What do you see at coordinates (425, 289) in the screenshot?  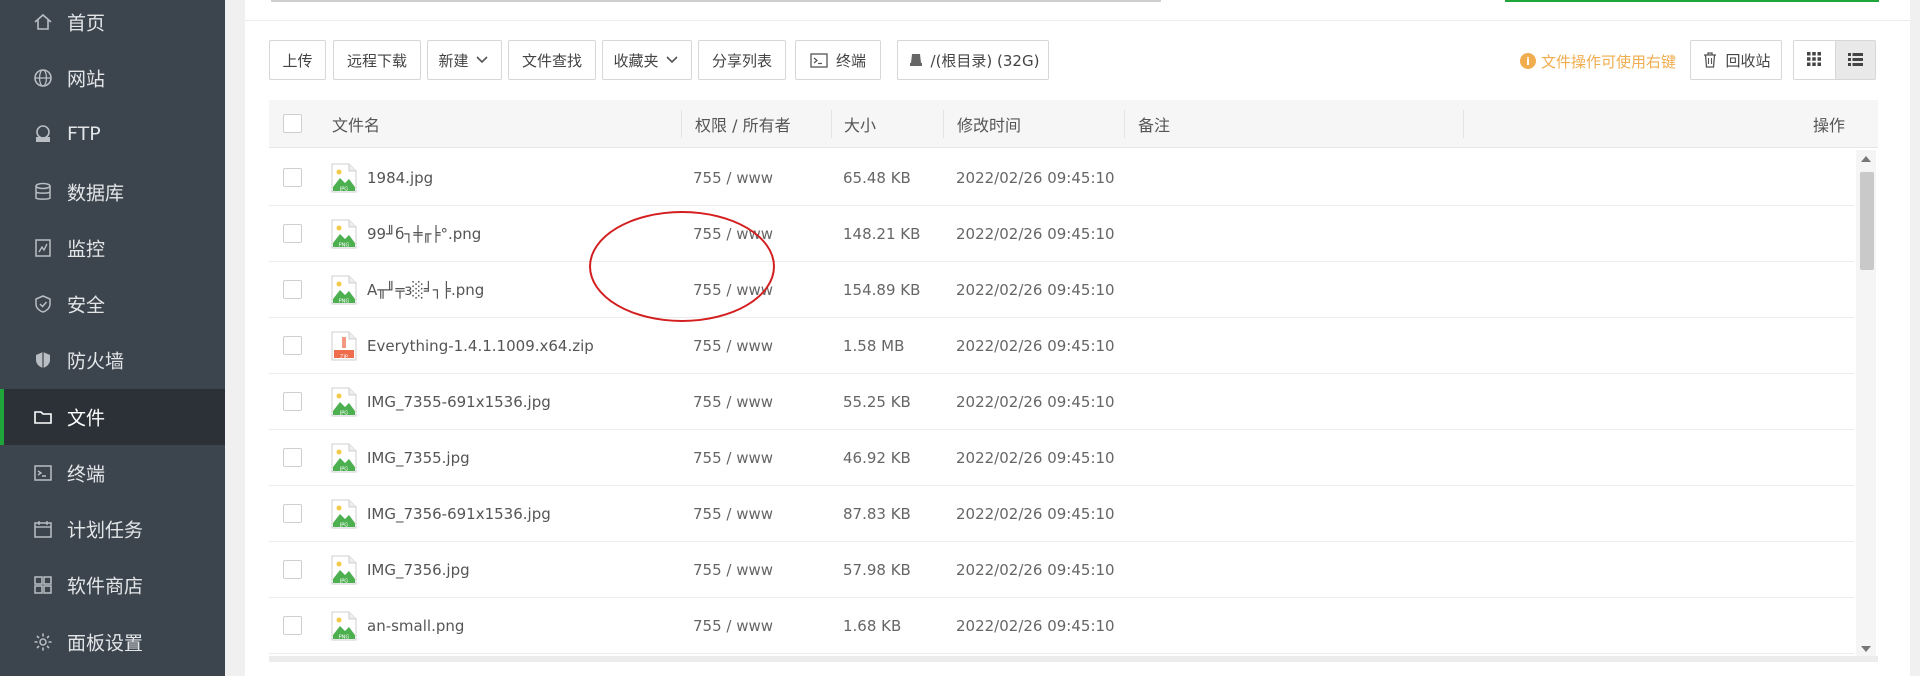 I see `file-name: A╥╜╤з░╛┐╞.png` at bounding box center [425, 289].